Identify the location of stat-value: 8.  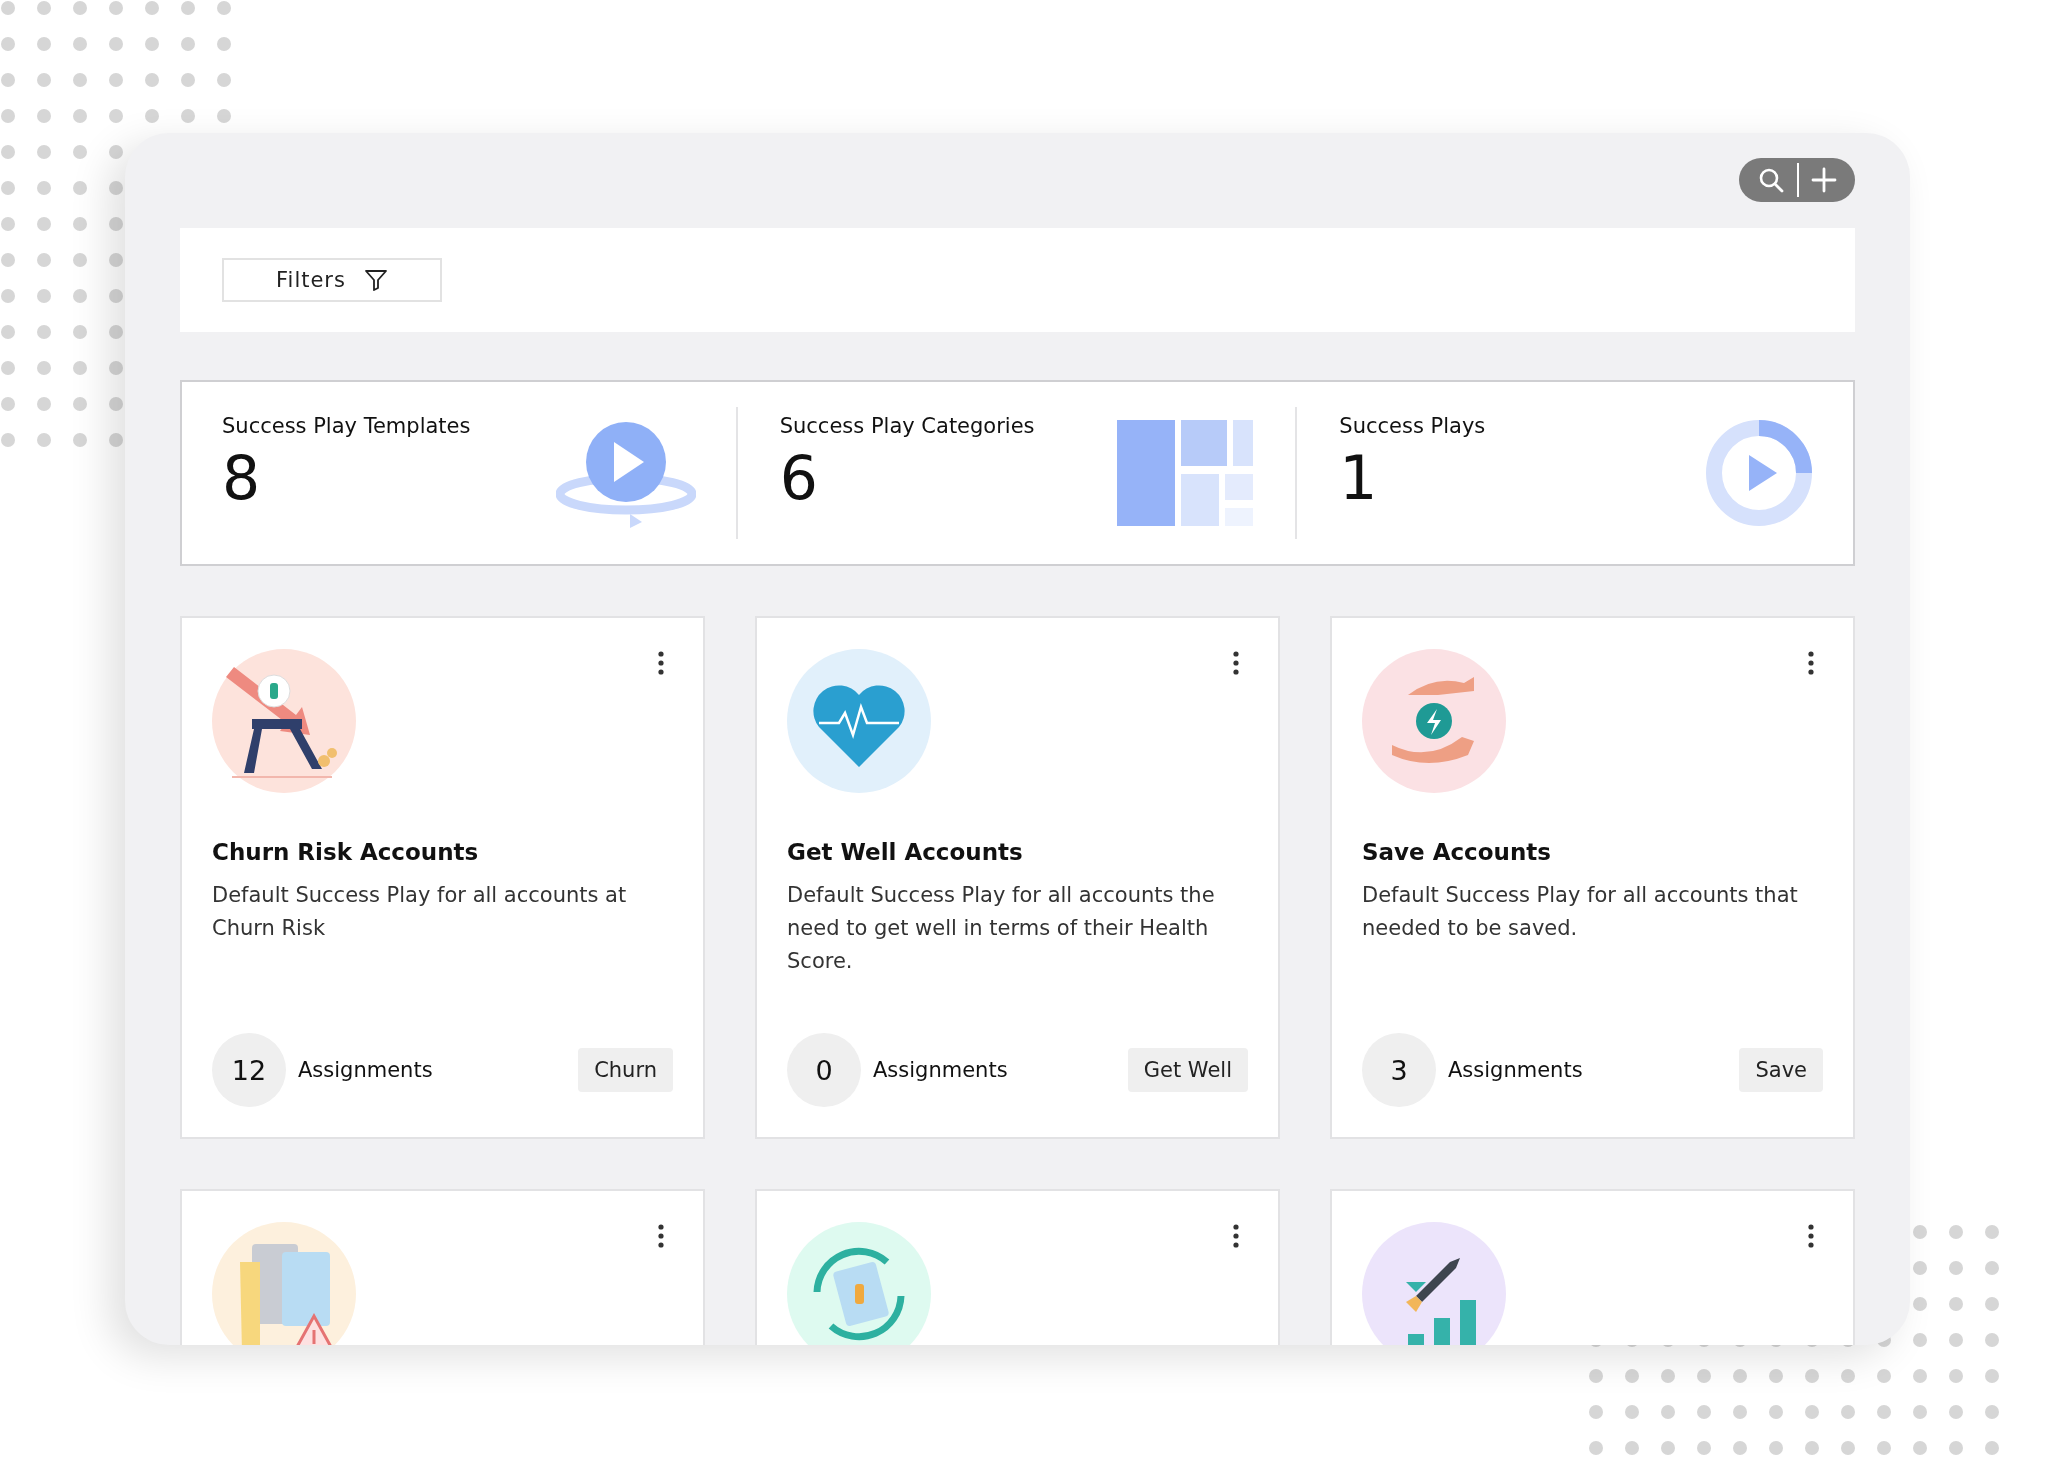
(242, 478).